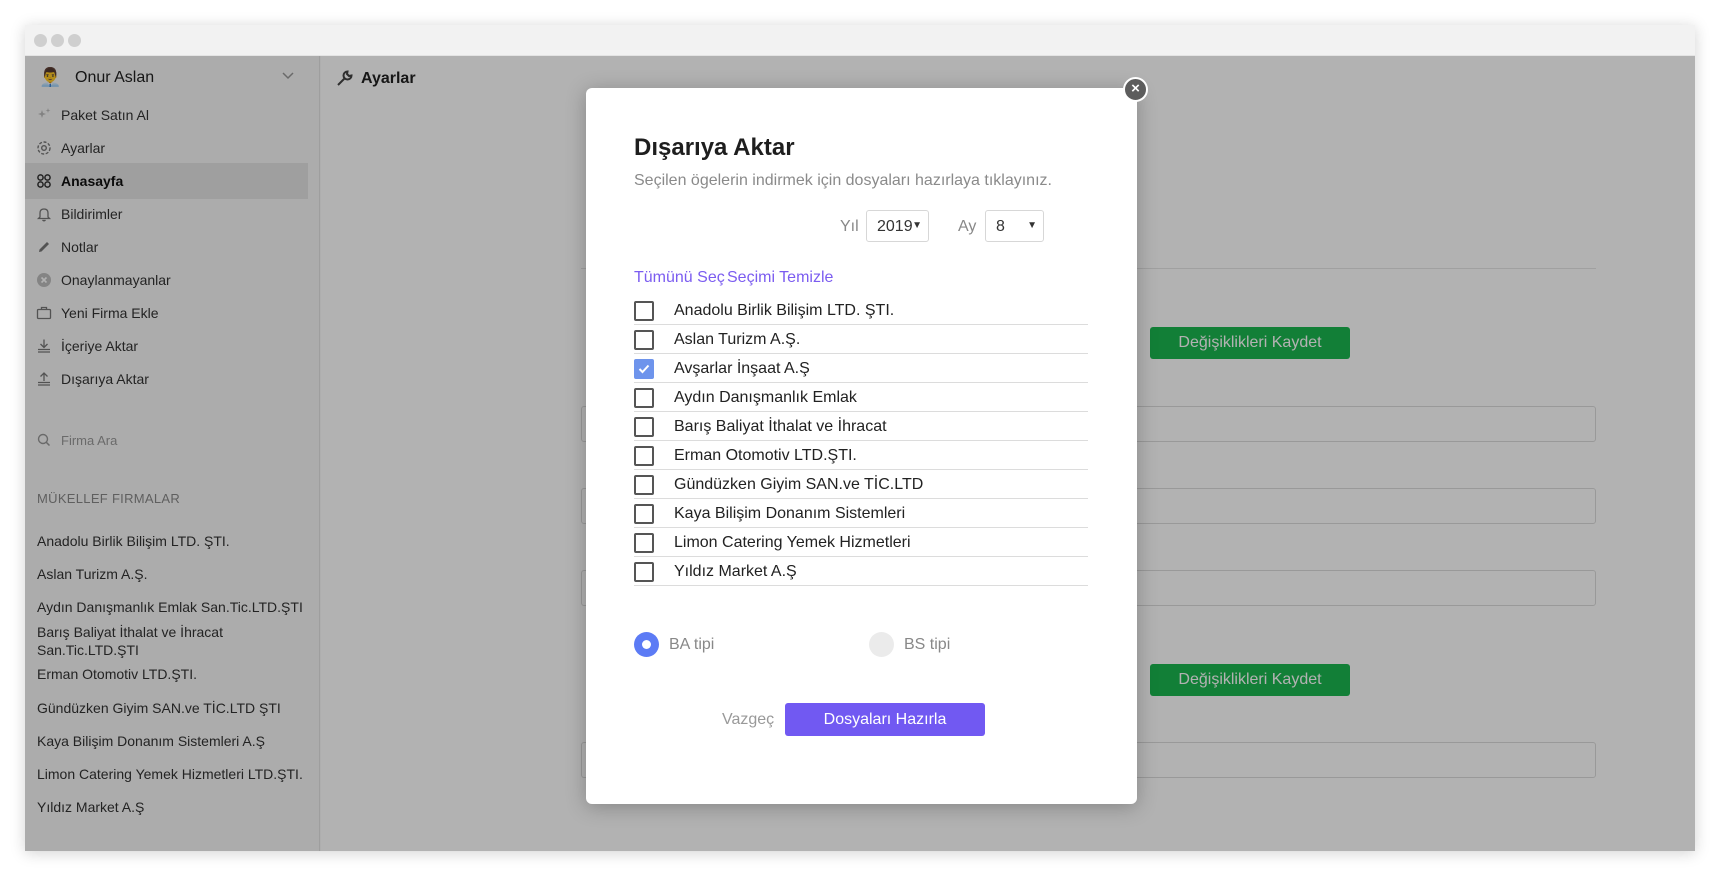  Describe the element at coordinates (780, 426) in the screenshot. I see `company-label: Barış Baliyat İthalat ve İhracat` at that location.